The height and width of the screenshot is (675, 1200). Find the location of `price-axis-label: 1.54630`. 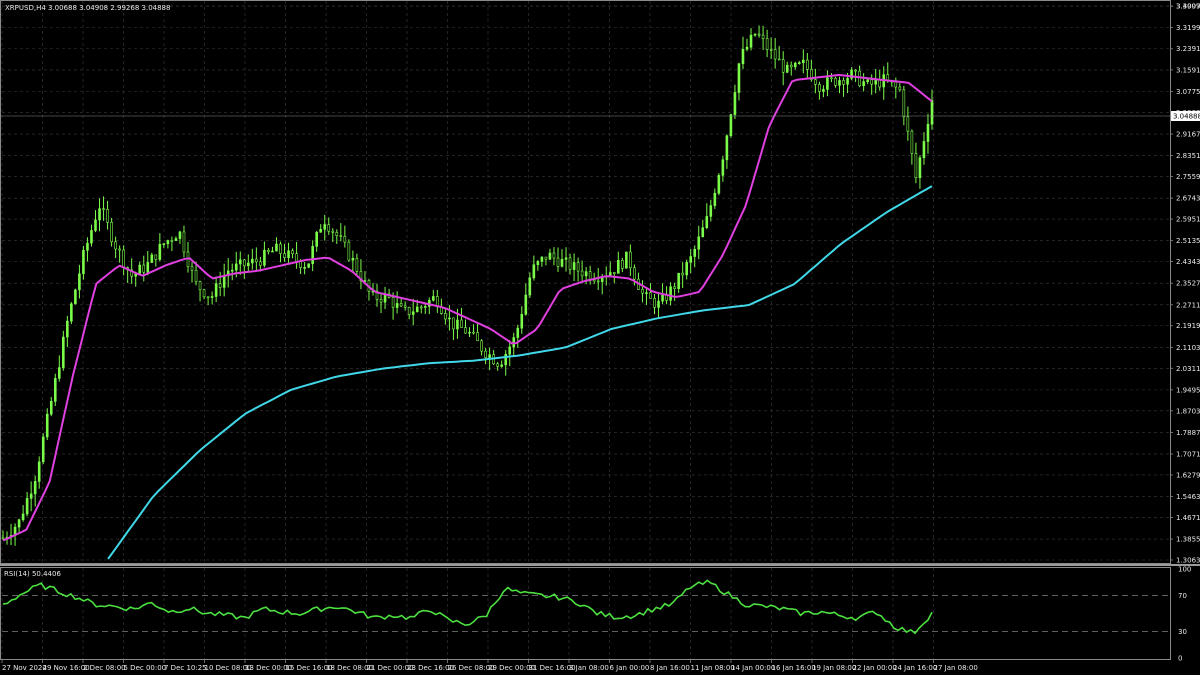

price-axis-label: 1.54630 is located at coordinates (1188, 497).